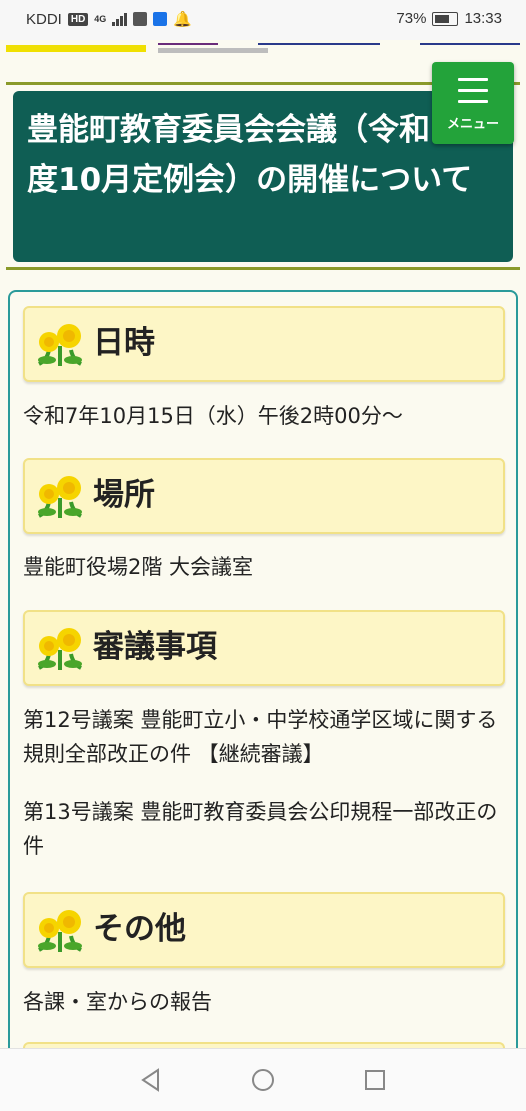 The width and height of the screenshot is (526, 1111). What do you see at coordinates (473, 94) in the screenshot?
I see `hamburger-icon` at bounding box center [473, 94].